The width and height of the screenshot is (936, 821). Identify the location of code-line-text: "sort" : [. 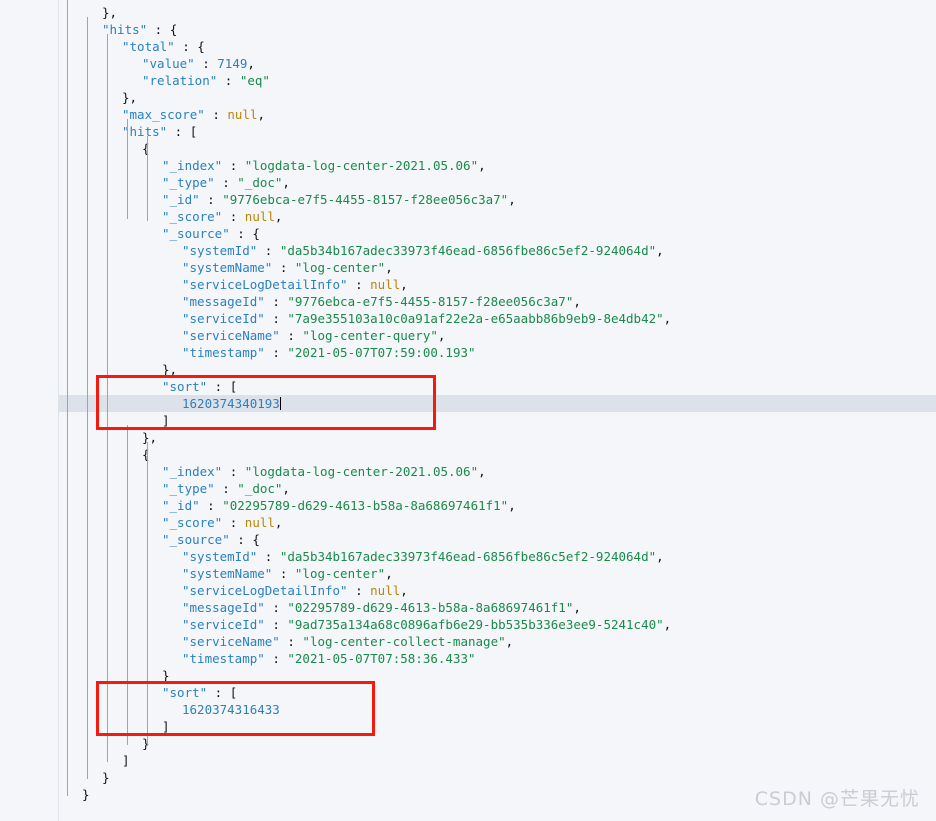
(199, 386).